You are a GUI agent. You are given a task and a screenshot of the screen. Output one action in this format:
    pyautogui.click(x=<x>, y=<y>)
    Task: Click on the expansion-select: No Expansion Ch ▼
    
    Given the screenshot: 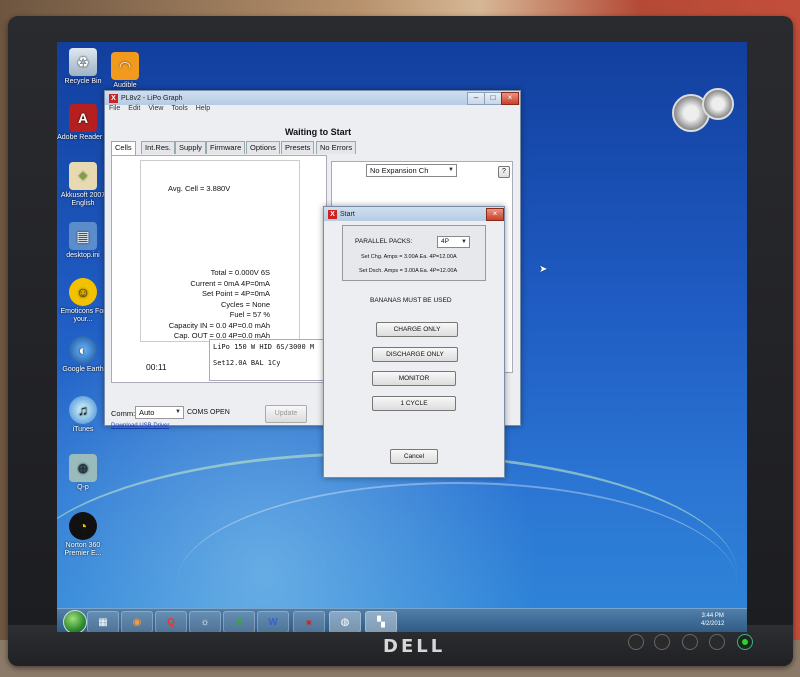 What is the action you would take?
    pyautogui.click(x=411, y=170)
    